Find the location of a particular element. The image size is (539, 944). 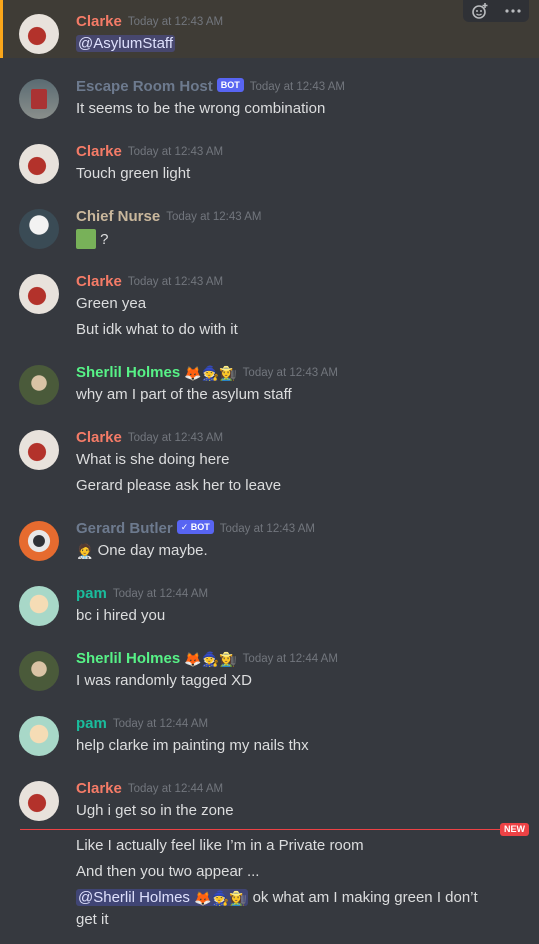

mention: @Sherlil Holmes 🦊🧙👩‍🌾 is located at coordinates (162, 897).